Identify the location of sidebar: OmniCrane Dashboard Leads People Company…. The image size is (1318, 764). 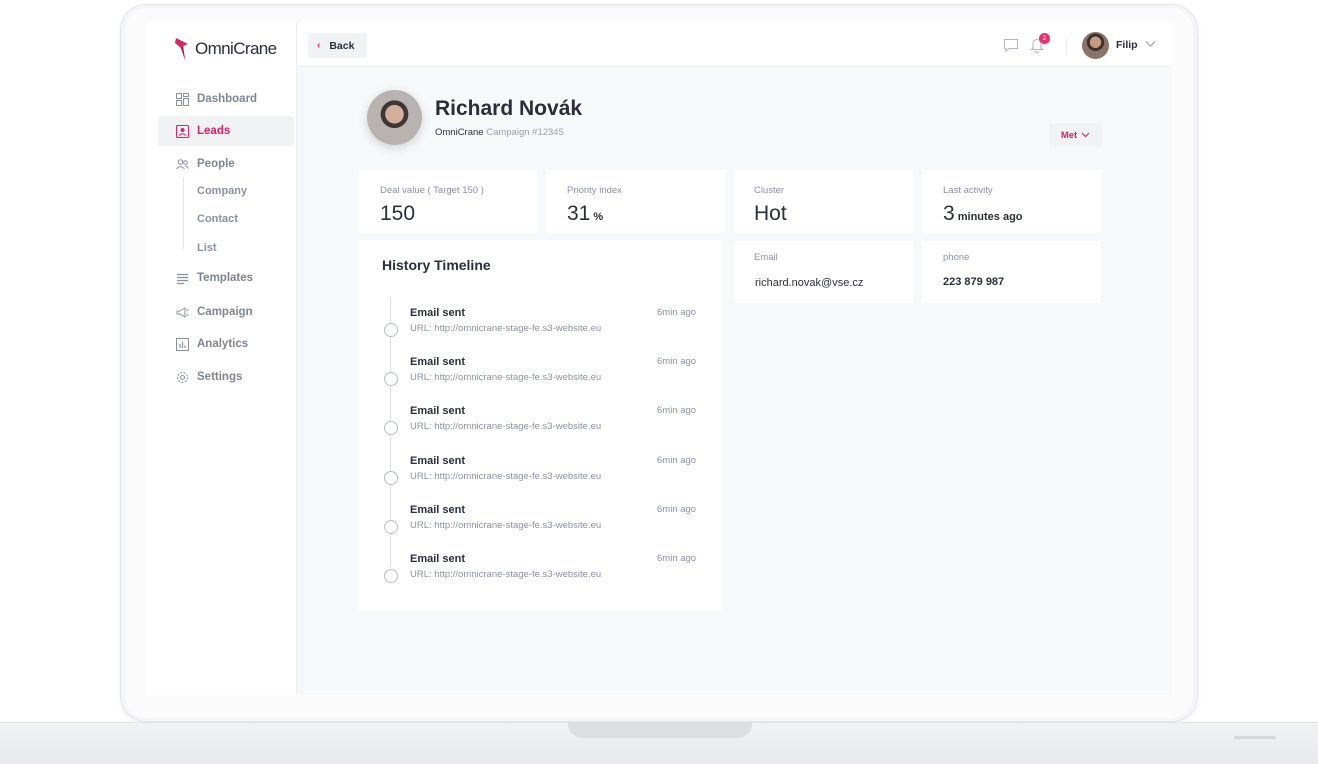
(221, 358).